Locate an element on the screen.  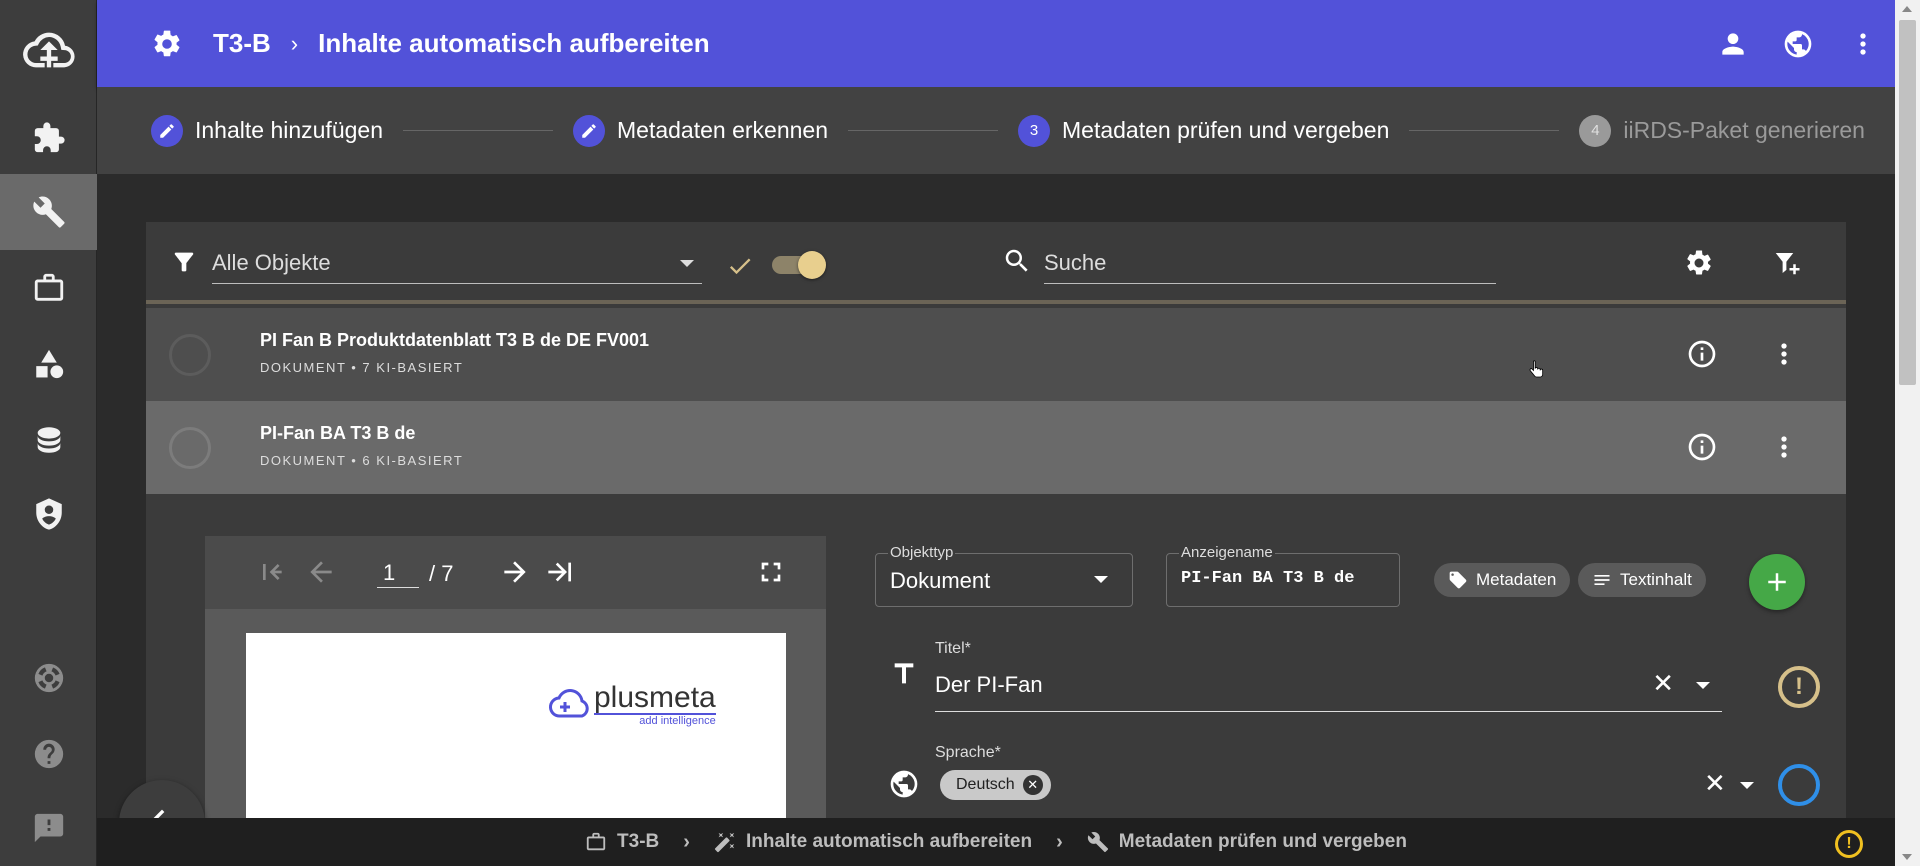
last-page-icon is located at coordinates (559, 574).